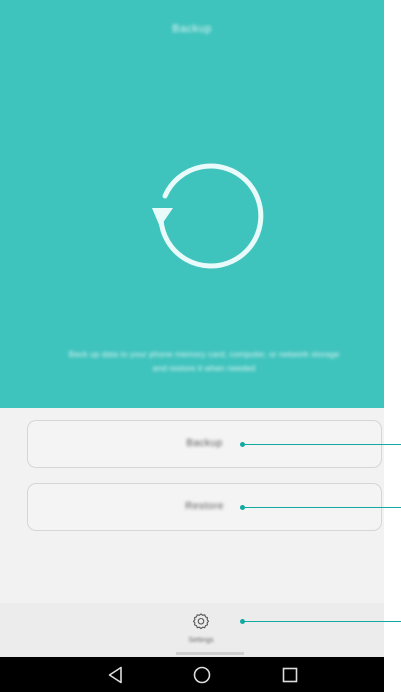 The image size is (401, 692). I want to click on back-triangle-icon, so click(116, 675).